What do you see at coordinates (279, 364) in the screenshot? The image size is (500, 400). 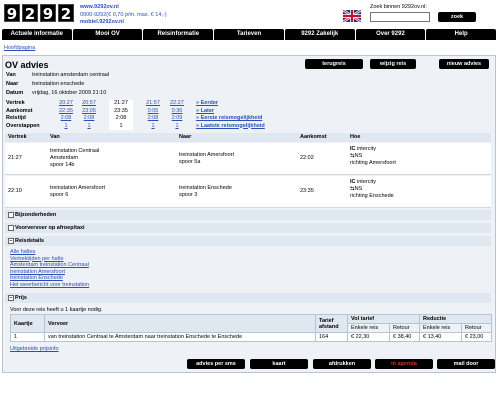 I see `kaart-button: kaart` at bounding box center [279, 364].